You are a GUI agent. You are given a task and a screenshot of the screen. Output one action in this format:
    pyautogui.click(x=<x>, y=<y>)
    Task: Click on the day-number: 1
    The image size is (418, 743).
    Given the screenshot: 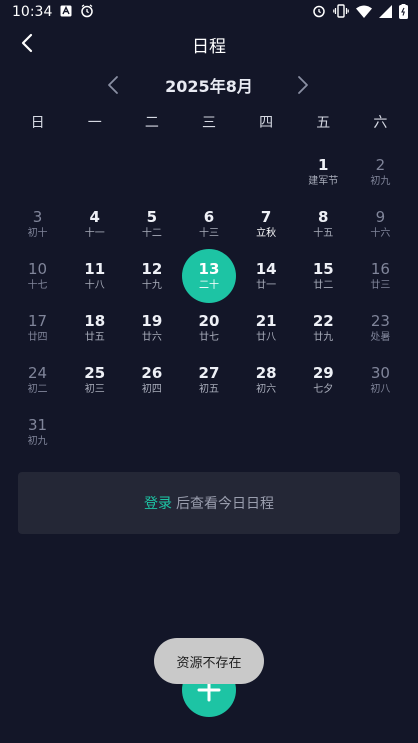 What is the action you would take?
    pyautogui.click(x=323, y=164)
    